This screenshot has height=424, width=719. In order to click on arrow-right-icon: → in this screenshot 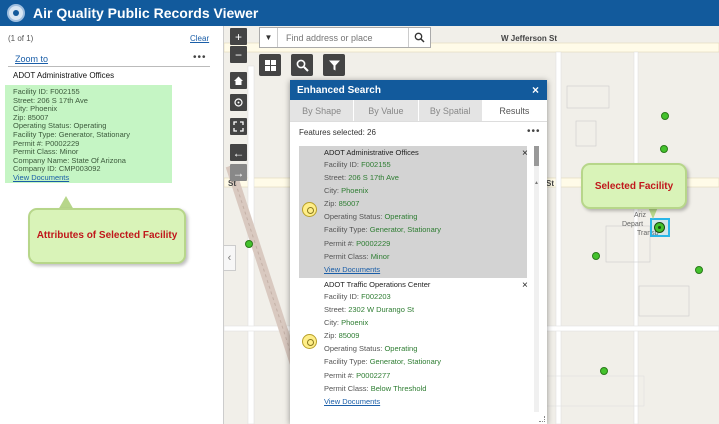, I will do `click(238, 172)`.